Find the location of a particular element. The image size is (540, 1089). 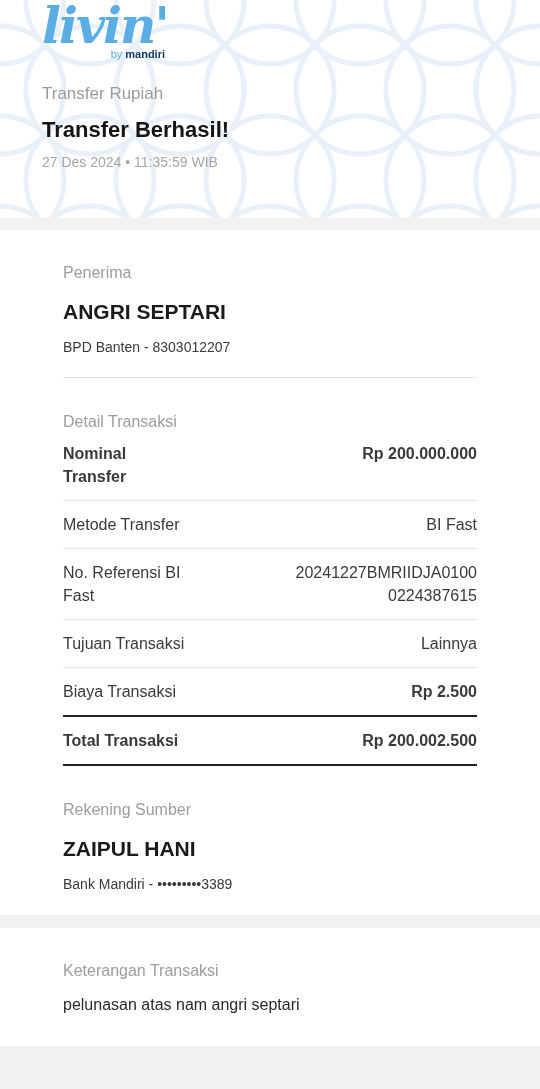

timestamp-text: 27 Des 2024 • 11:35:59 WIB is located at coordinates (130, 162).